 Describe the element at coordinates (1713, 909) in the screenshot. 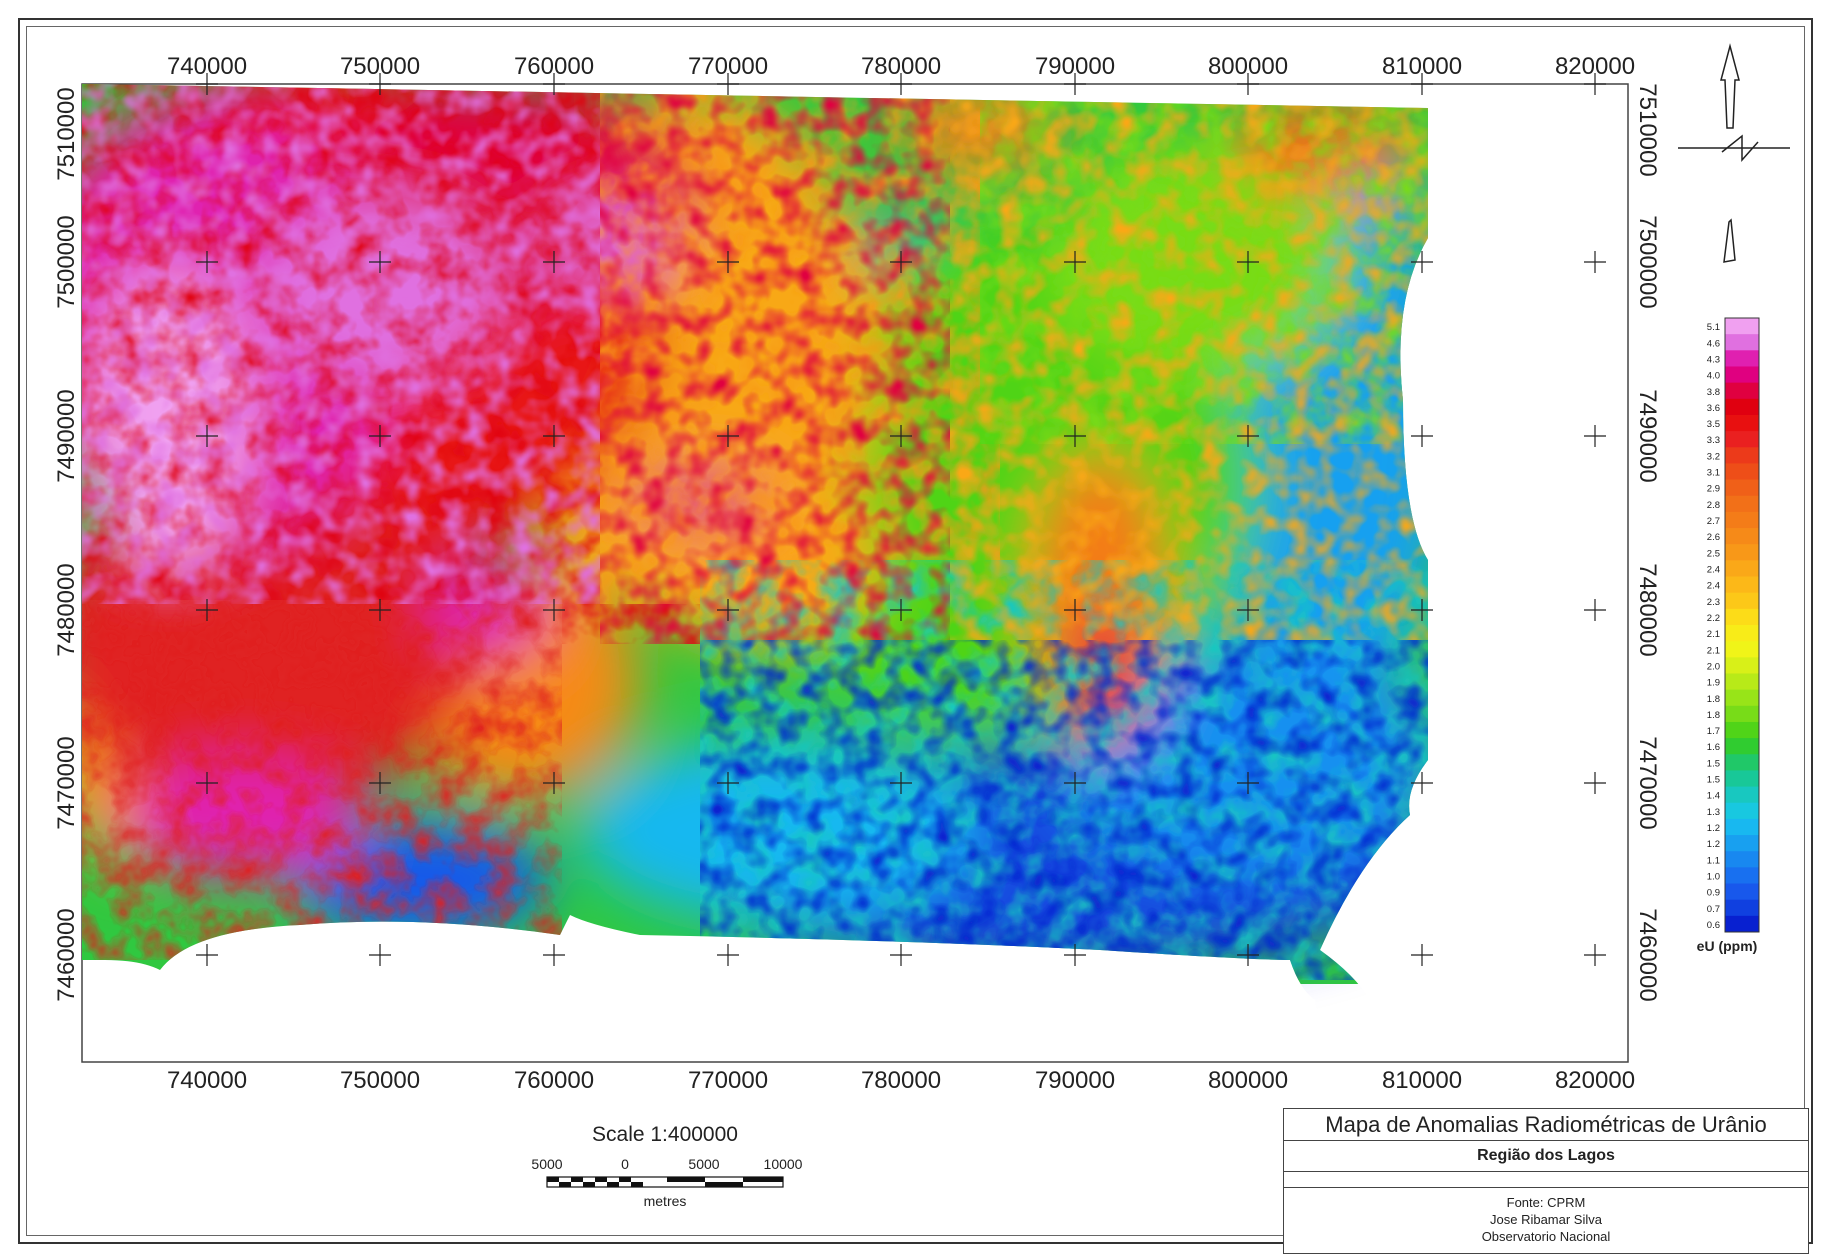

I see `legend-value-label: 0.7` at that location.